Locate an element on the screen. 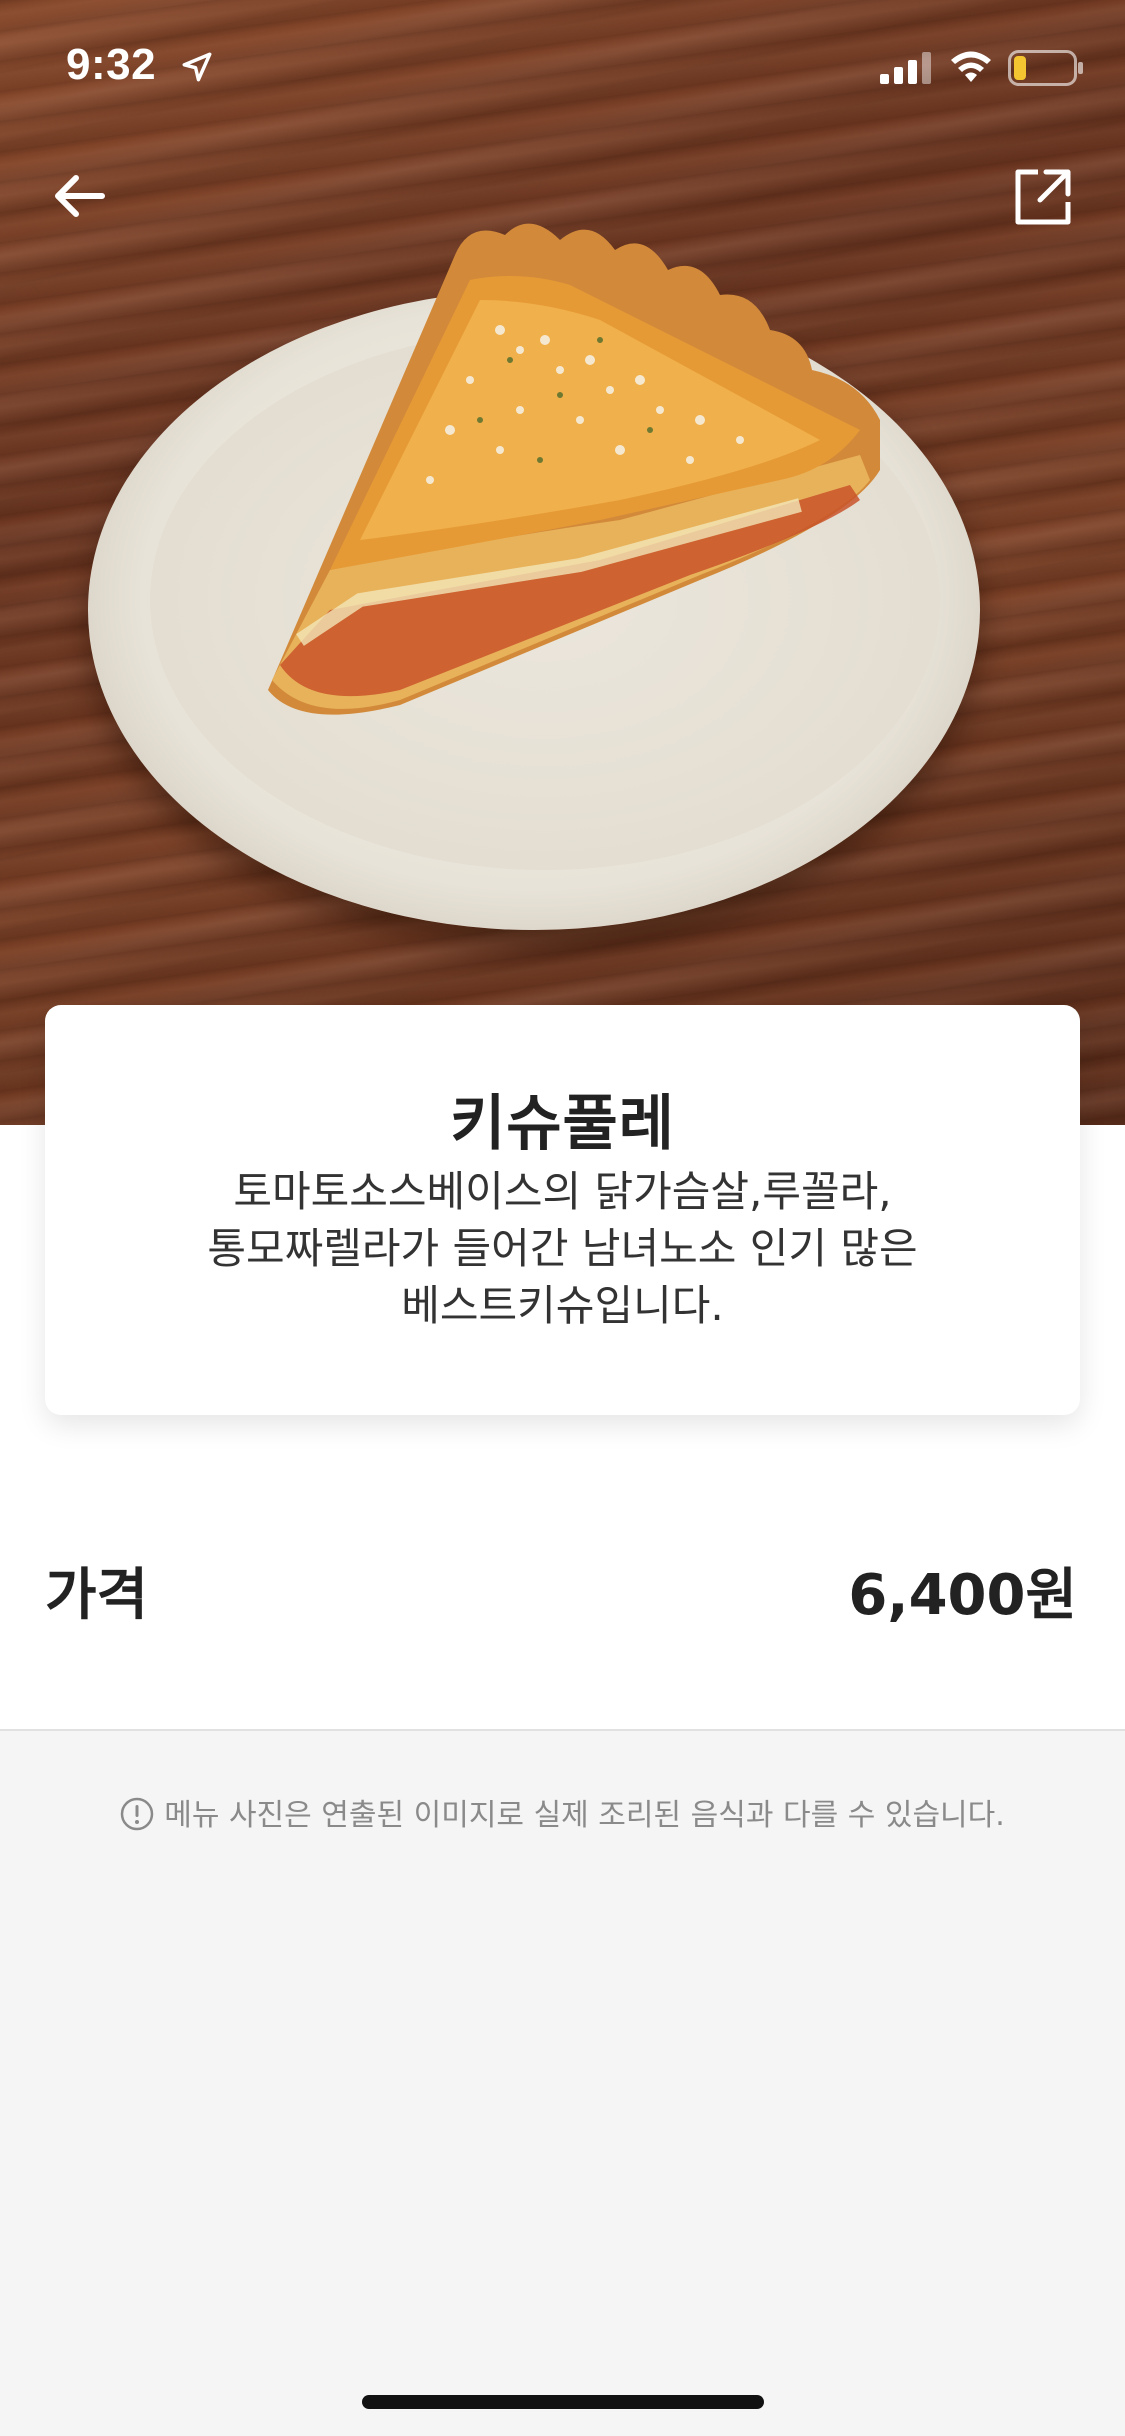 The image size is (1125, 2436). arrow-left-icon is located at coordinates (80, 196).